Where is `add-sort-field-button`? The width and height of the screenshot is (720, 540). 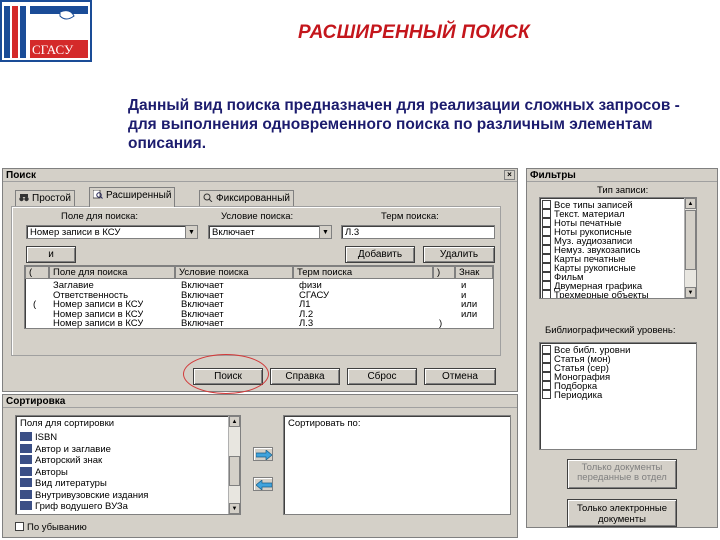 add-sort-field-button is located at coordinates (263, 454).